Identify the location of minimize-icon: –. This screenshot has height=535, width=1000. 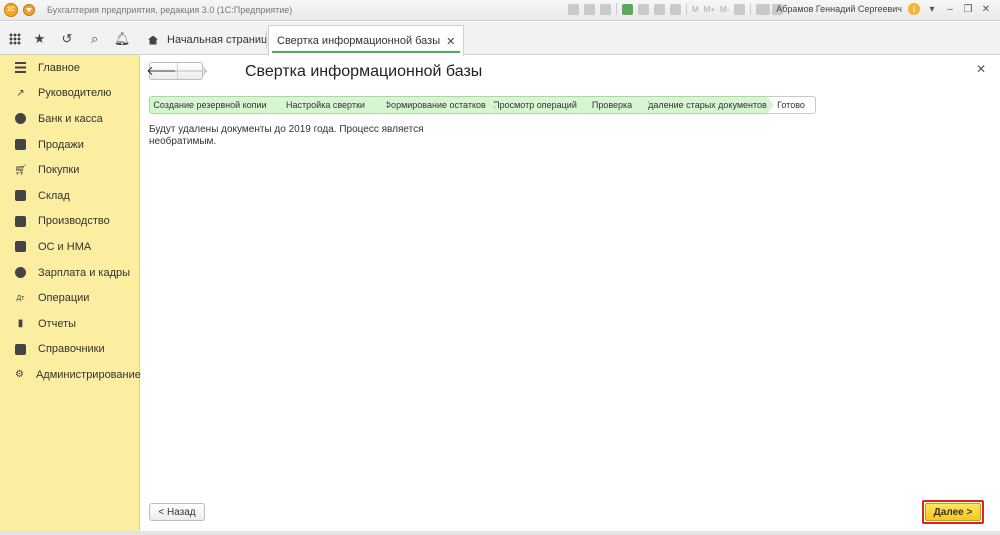
(950, 9).